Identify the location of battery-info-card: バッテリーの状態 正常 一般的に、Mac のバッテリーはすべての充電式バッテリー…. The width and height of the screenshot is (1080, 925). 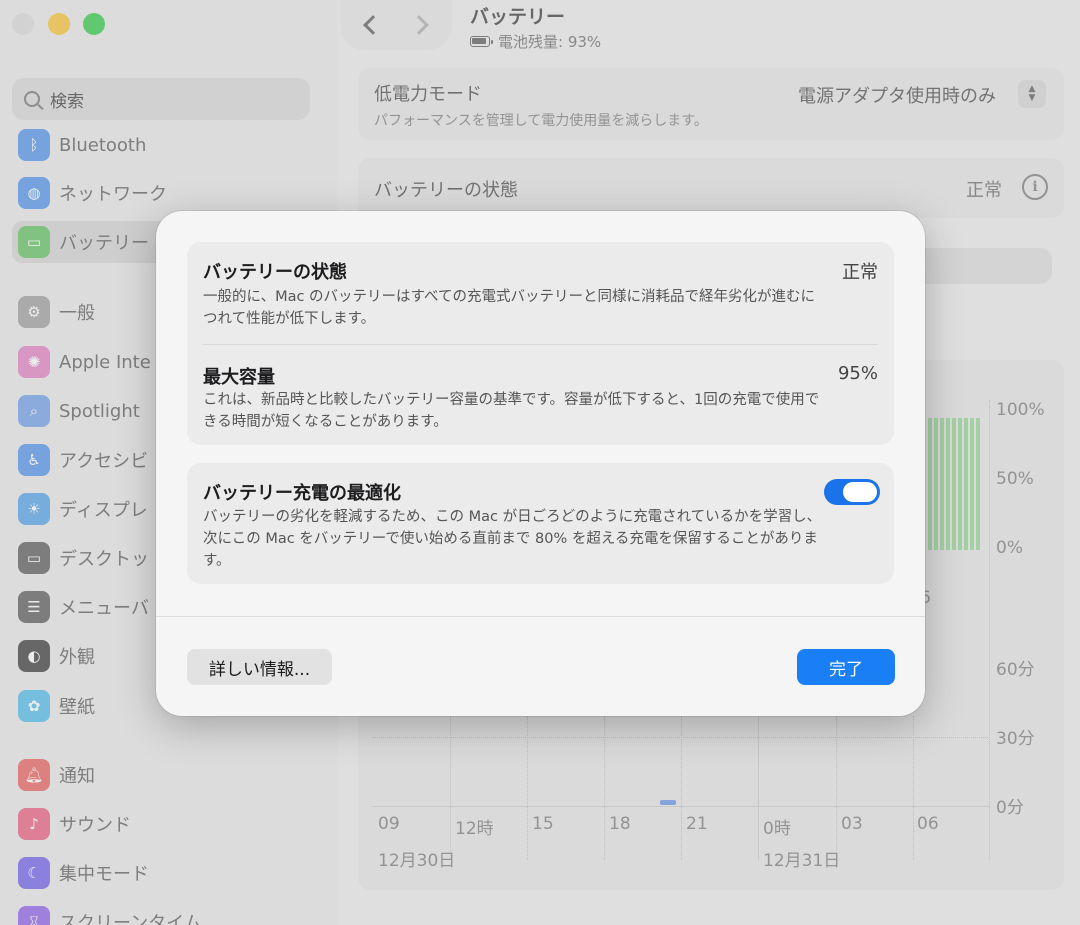
(540, 343).